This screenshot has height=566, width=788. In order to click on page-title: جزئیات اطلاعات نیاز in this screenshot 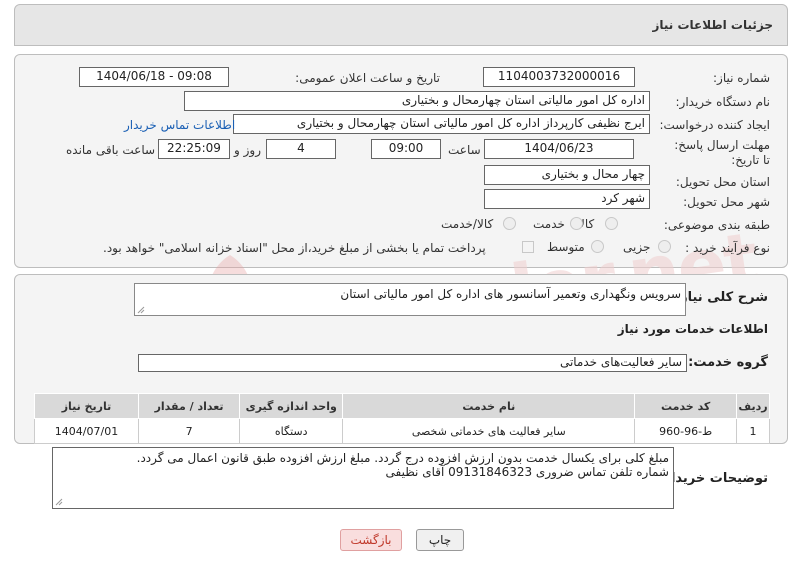, I will do `click(712, 25)`.